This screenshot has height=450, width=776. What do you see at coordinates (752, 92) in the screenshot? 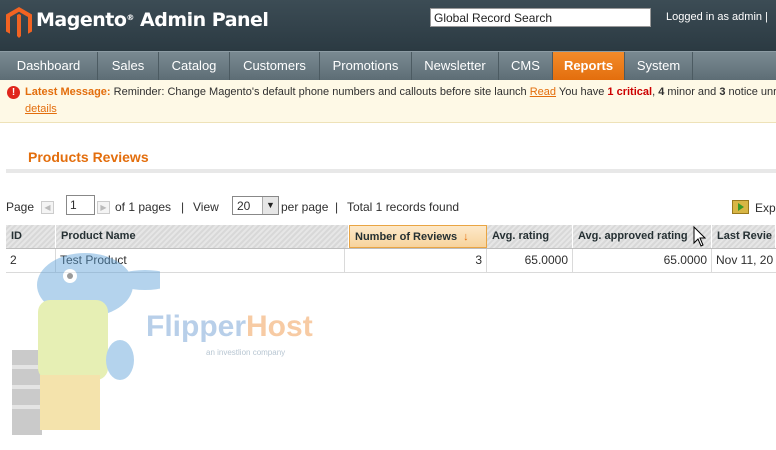
I see `notice-text: notice unrea` at bounding box center [752, 92].